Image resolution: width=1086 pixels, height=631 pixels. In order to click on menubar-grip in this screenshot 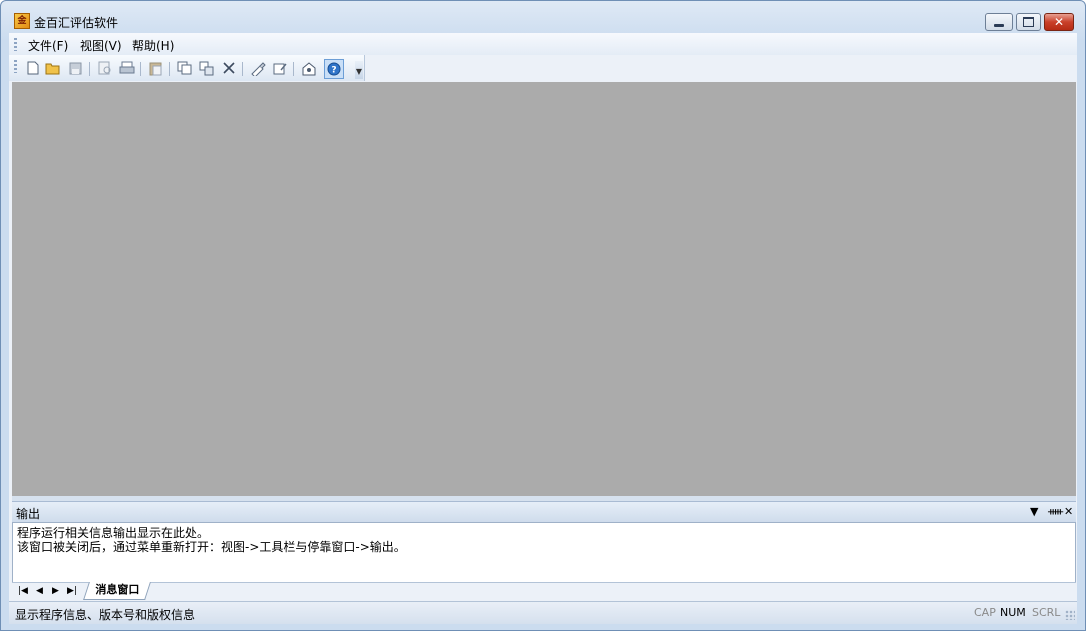, I will do `click(15, 44)`.